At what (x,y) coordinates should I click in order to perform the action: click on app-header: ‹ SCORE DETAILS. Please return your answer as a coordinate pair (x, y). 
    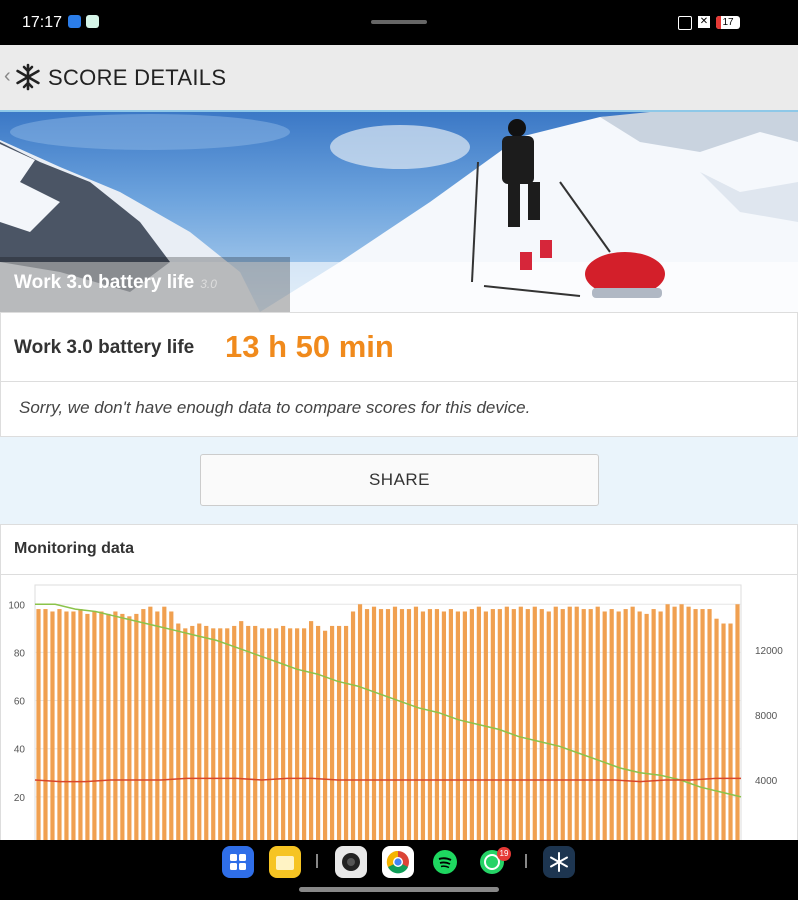
    Looking at the image, I should click on (399, 78).